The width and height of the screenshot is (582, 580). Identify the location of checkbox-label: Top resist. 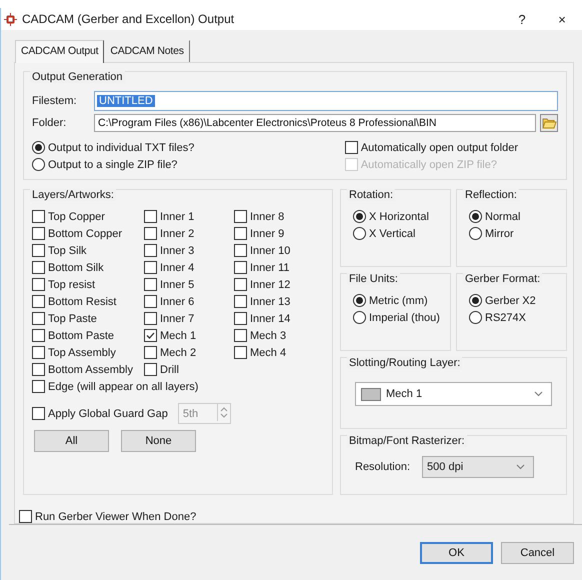
(72, 284).